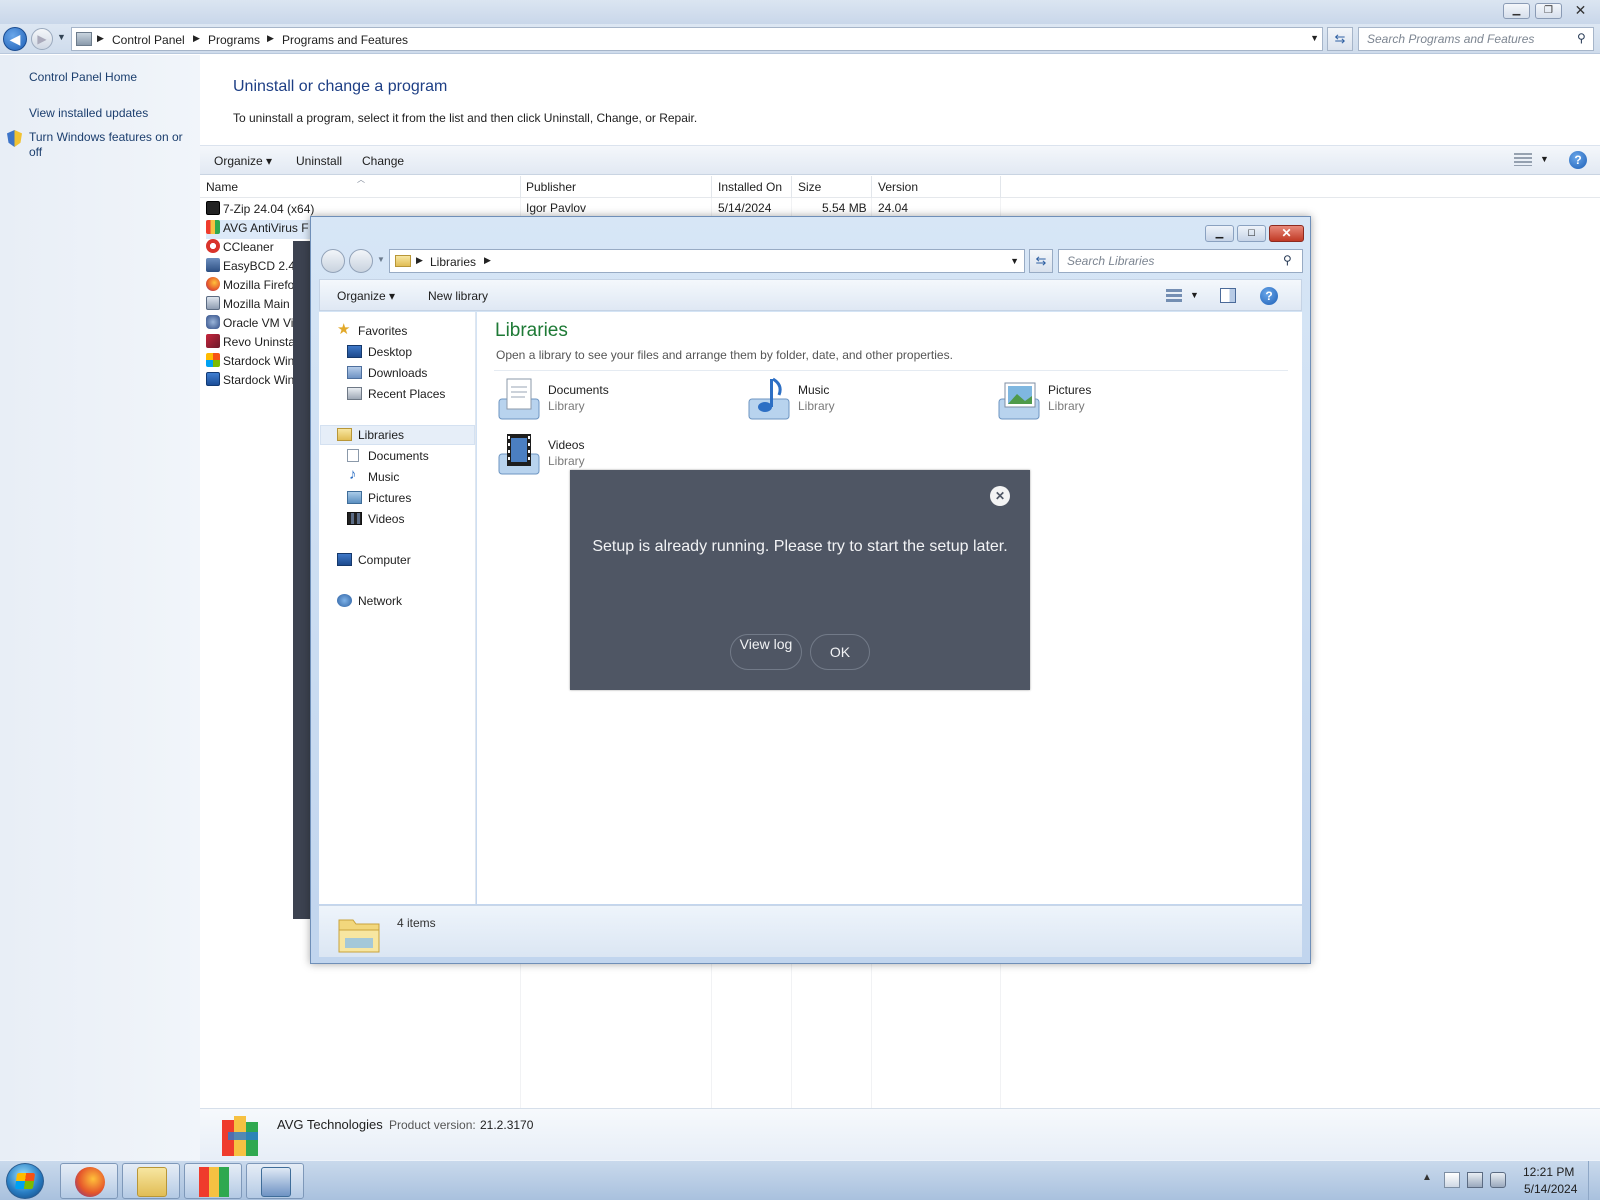  Describe the element at coordinates (766, 652) in the screenshot. I see `view-log-button: View log` at that location.